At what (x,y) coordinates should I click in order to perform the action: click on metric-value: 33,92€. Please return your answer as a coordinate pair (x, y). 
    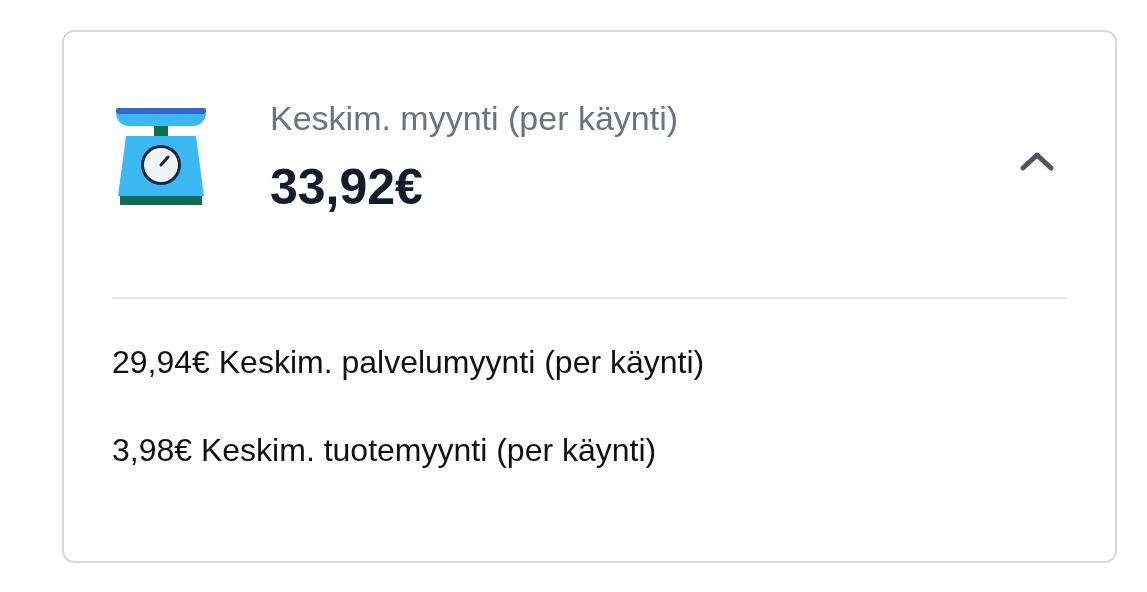
    Looking at the image, I should click on (347, 187).